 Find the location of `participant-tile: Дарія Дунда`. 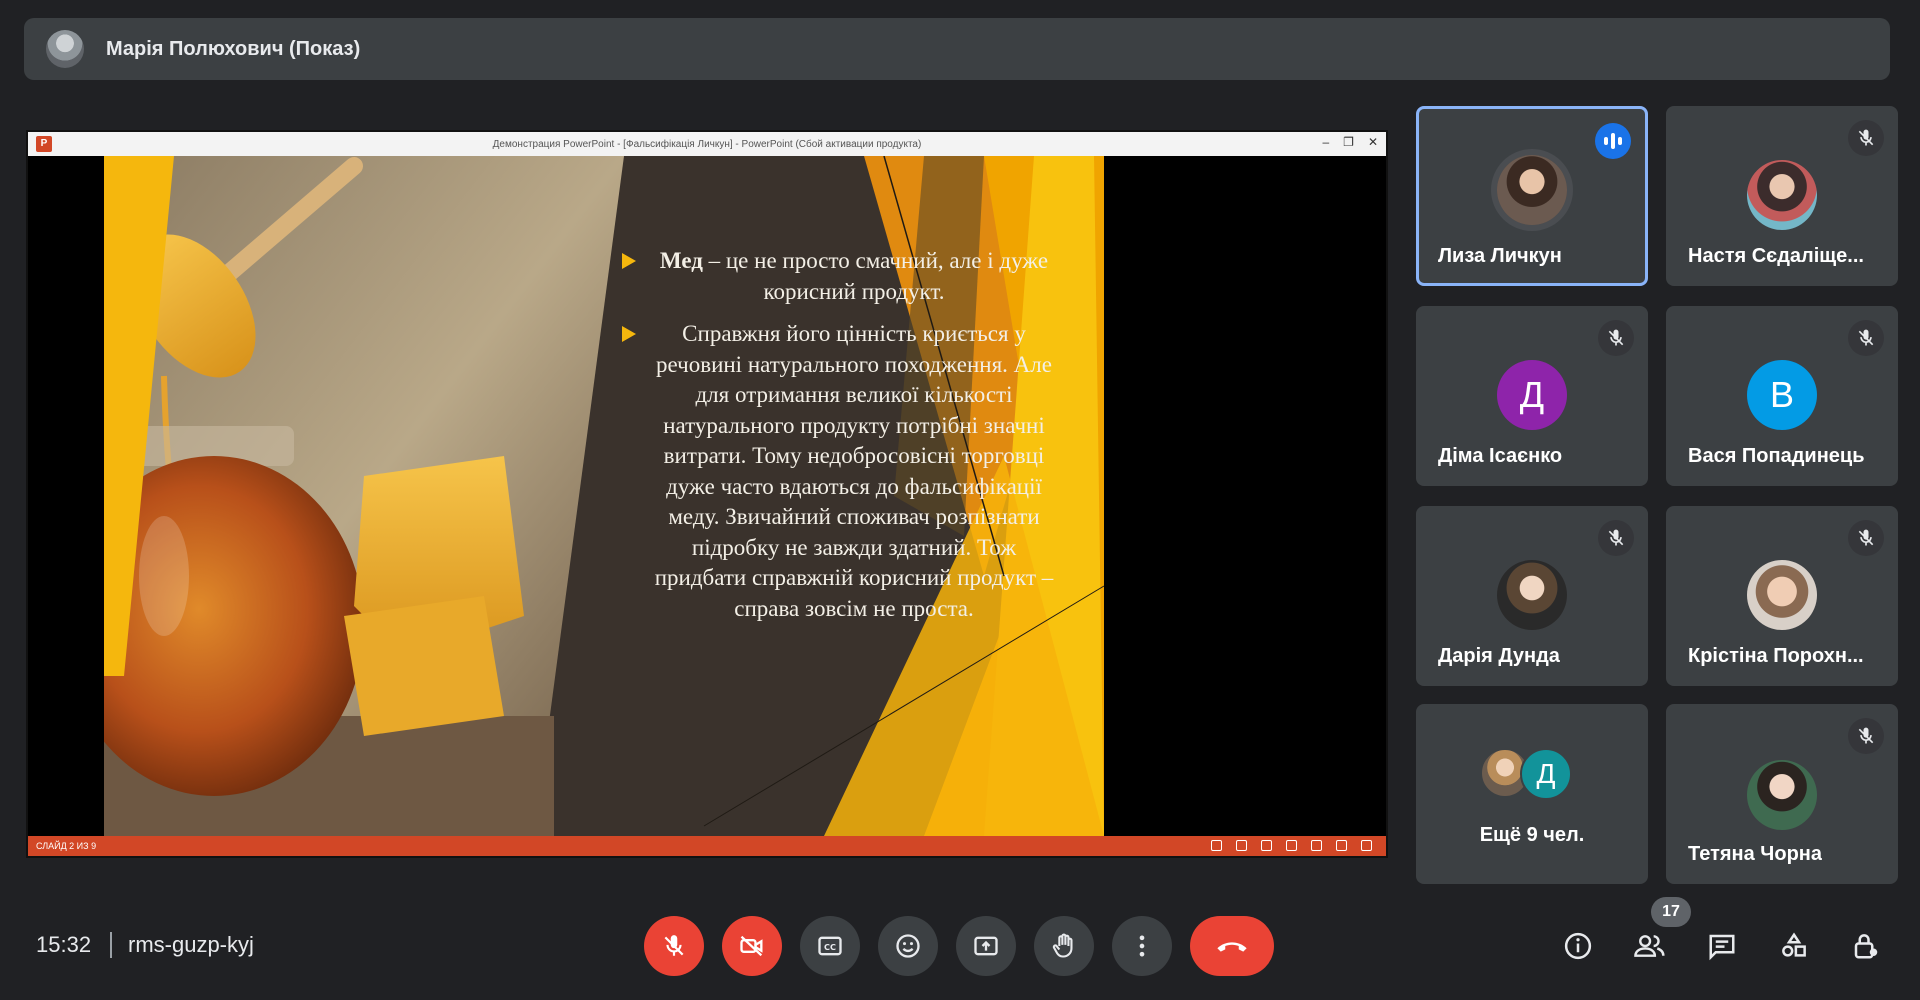

participant-tile: Дарія Дунда is located at coordinates (1532, 596).